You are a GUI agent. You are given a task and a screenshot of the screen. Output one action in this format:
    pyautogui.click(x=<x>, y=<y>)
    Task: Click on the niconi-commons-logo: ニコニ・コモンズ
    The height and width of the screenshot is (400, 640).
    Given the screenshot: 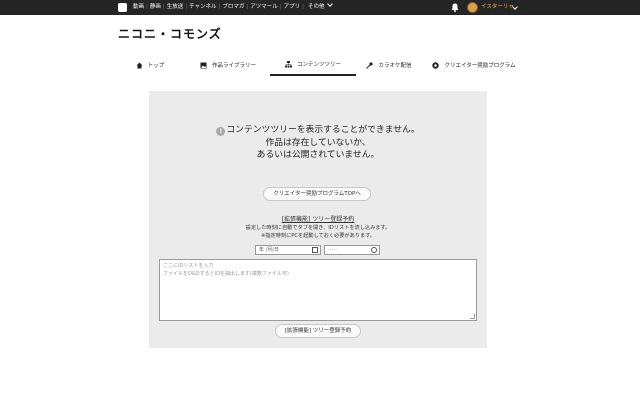 What is the action you would take?
    pyautogui.click(x=170, y=33)
    